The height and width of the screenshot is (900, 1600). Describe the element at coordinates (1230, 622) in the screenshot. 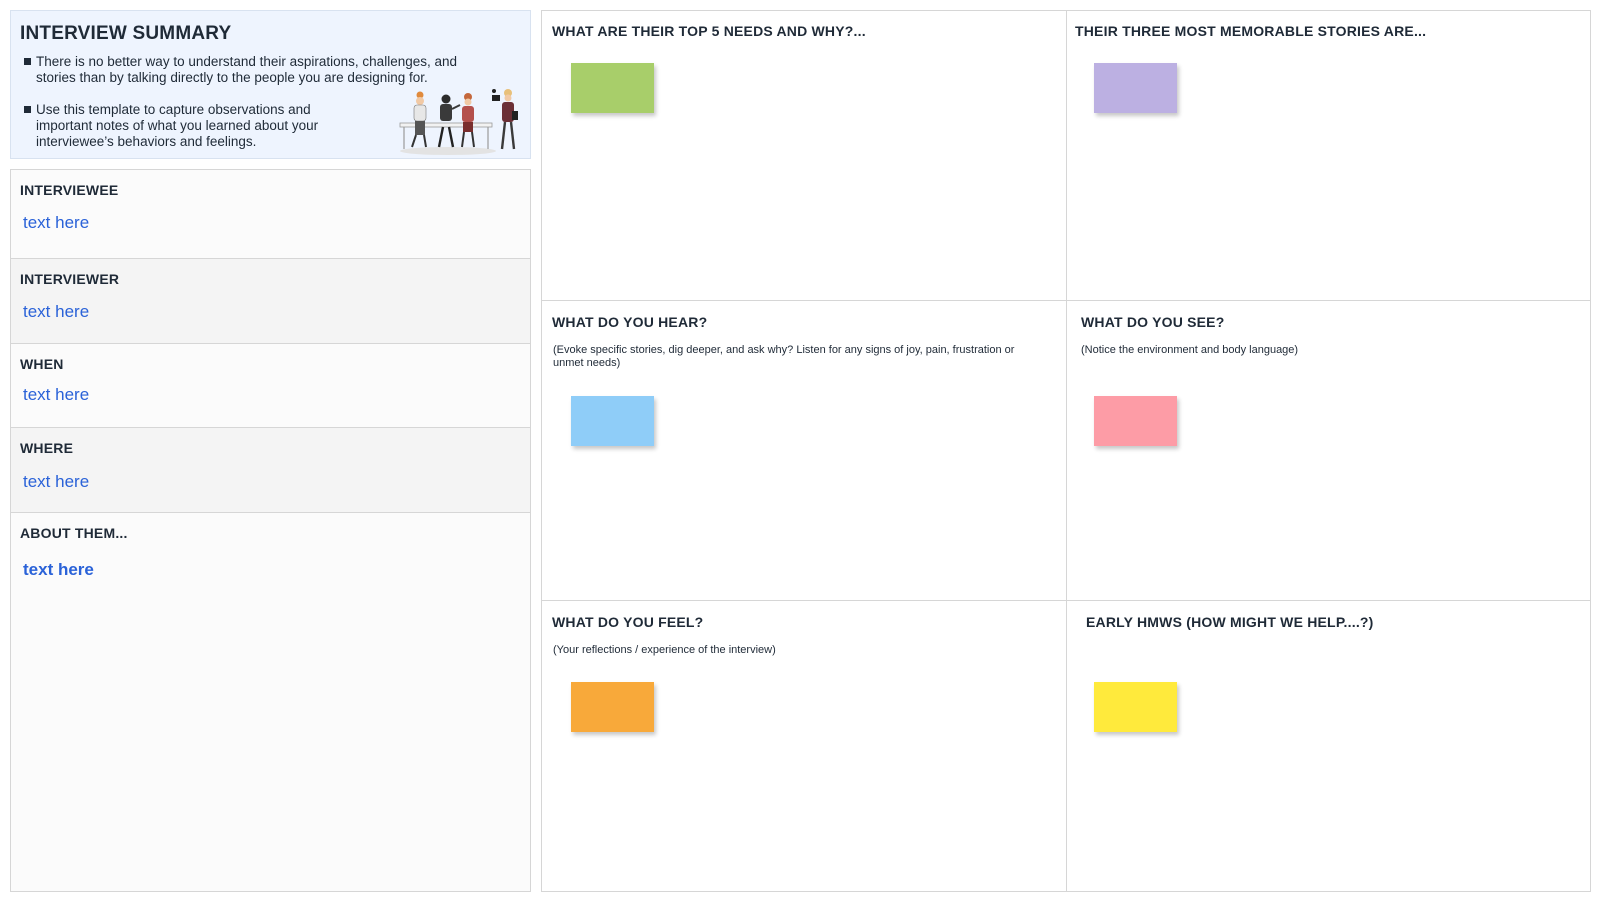

I see `quadrant-title: EARLY HMWS (HOW MIGHT WE HELP....?)` at that location.